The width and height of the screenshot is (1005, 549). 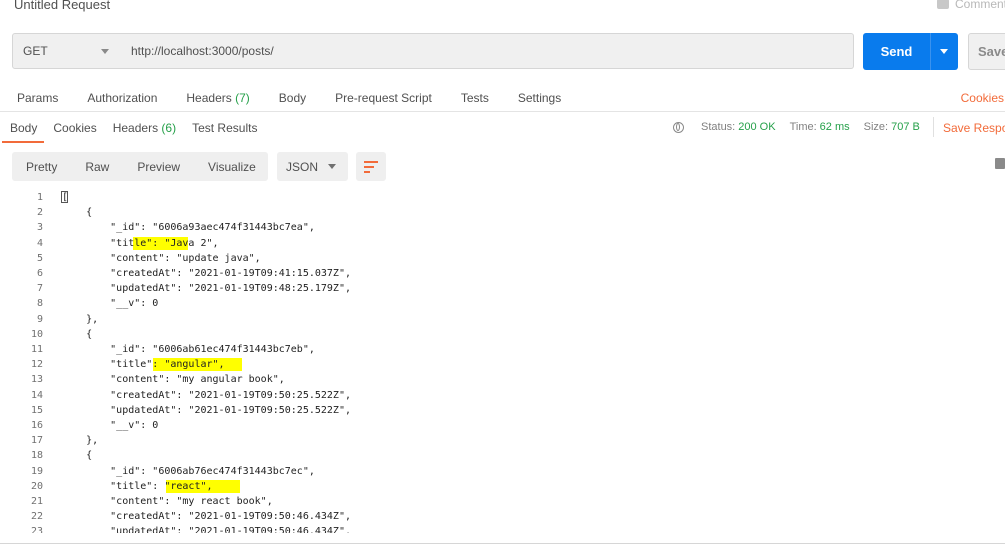 I want to click on comments-label: Comment, so click(x=979, y=5).